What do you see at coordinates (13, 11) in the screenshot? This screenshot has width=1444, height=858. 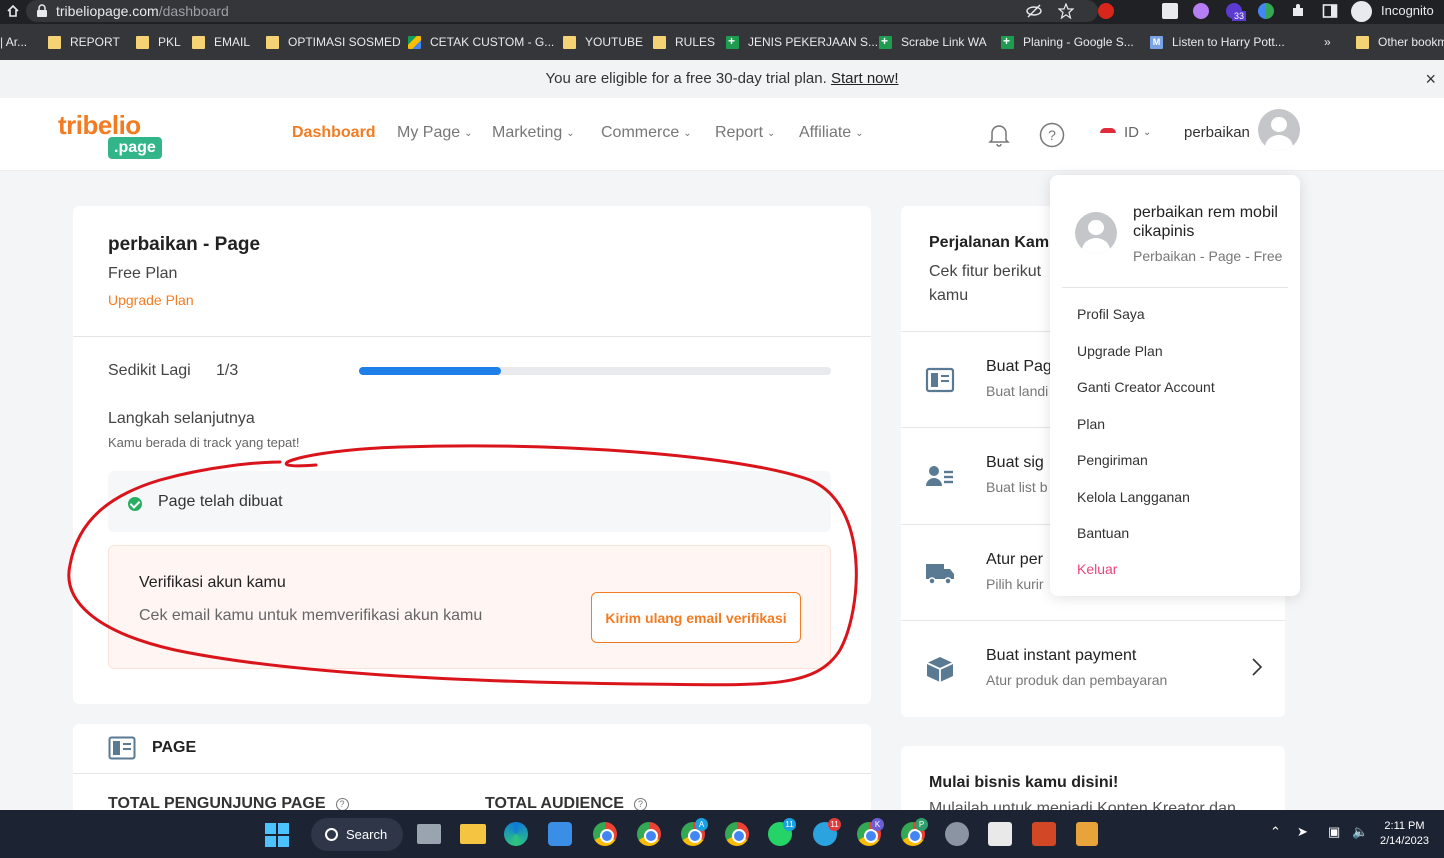 I see `home-icon` at bounding box center [13, 11].